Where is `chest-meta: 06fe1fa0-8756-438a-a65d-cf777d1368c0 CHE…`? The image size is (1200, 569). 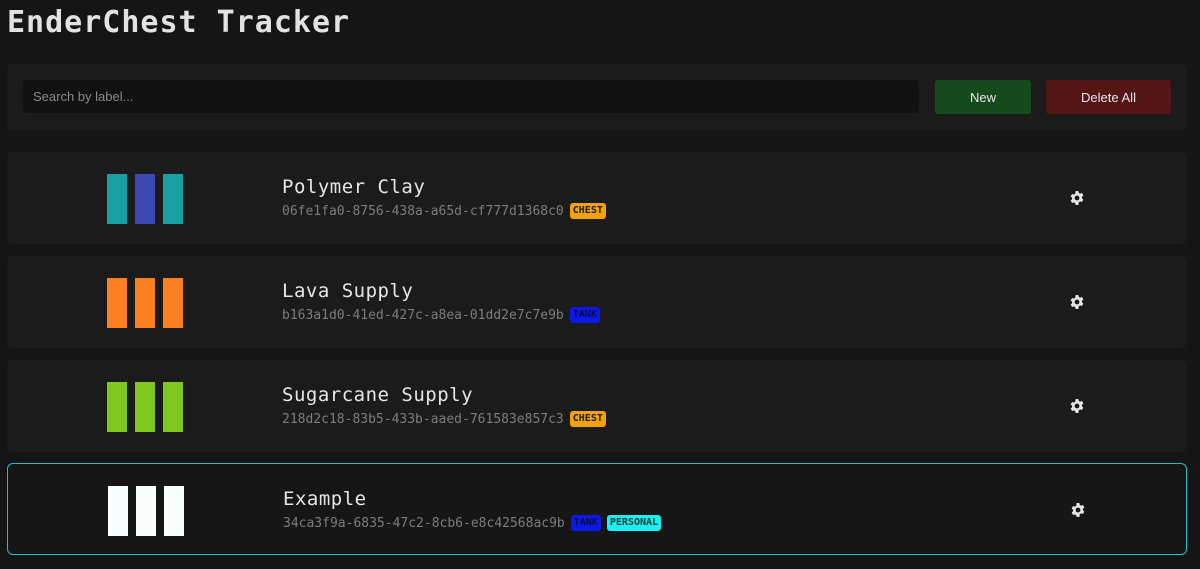 chest-meta: 06fe1fa0-8756-438a-a65d-cf777d1368c0 CHE… is located at coordinates (444, 211).